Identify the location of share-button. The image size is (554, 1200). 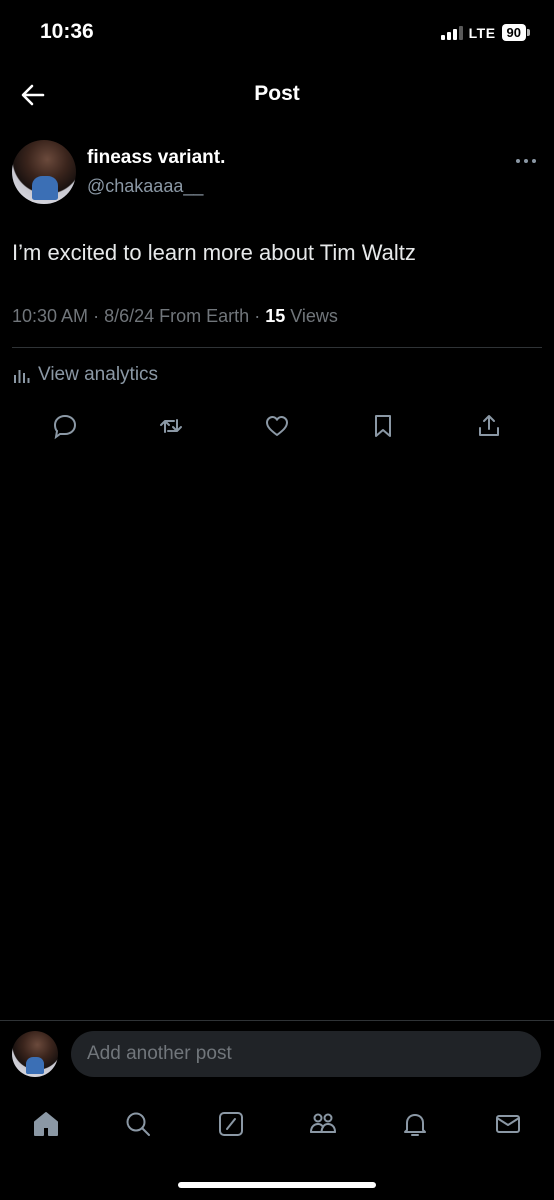
(489, 428).